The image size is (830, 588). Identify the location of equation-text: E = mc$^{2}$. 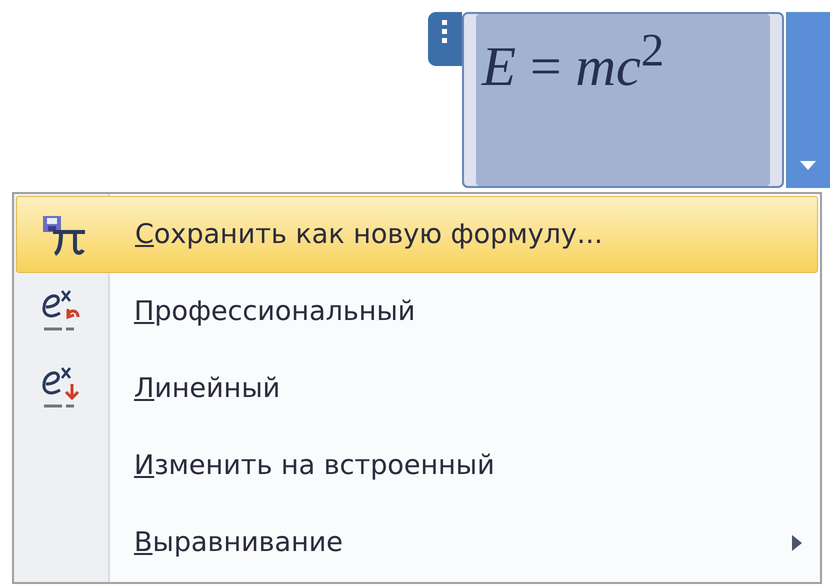
(572, 67).